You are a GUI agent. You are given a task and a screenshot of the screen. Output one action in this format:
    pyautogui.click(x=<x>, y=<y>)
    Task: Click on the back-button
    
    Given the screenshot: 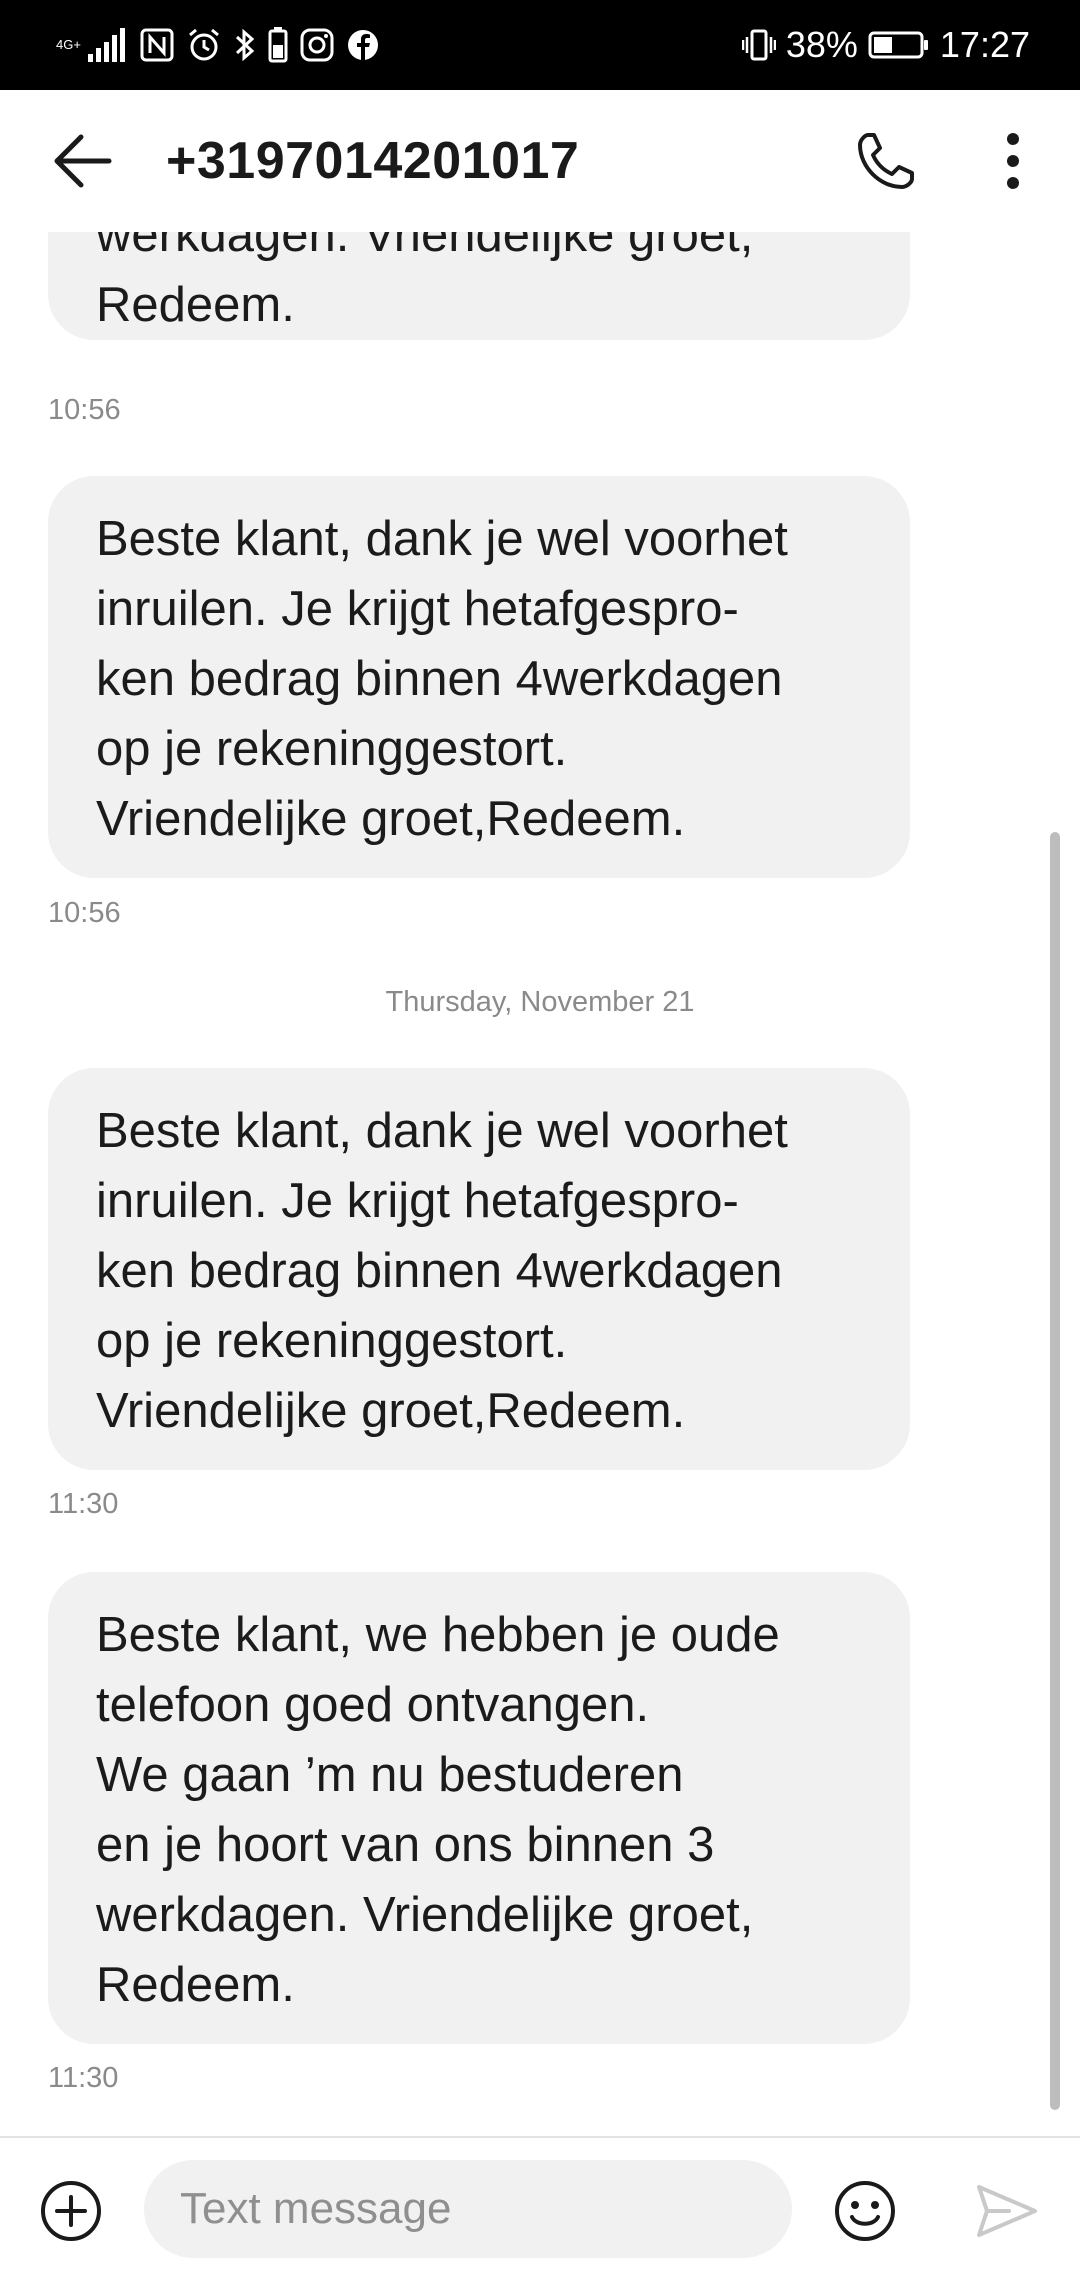 What is the action you would take?
    pyautogui.click(x=83, y=161)
    